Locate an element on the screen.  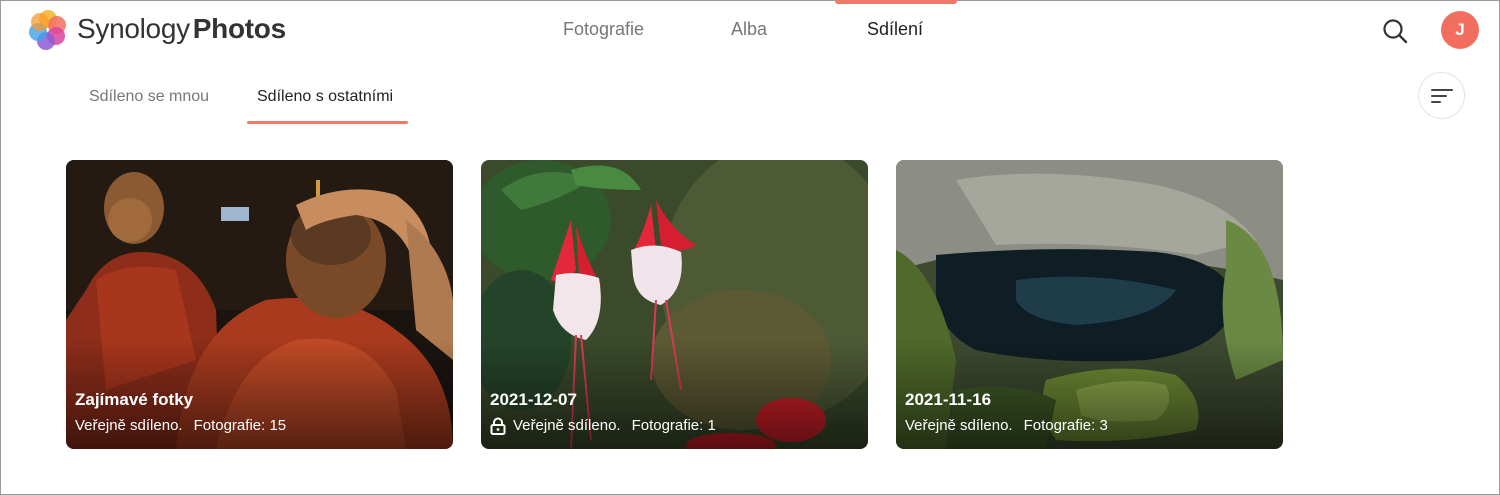
brand-bold: Photos is located at coordinates (239, 28).